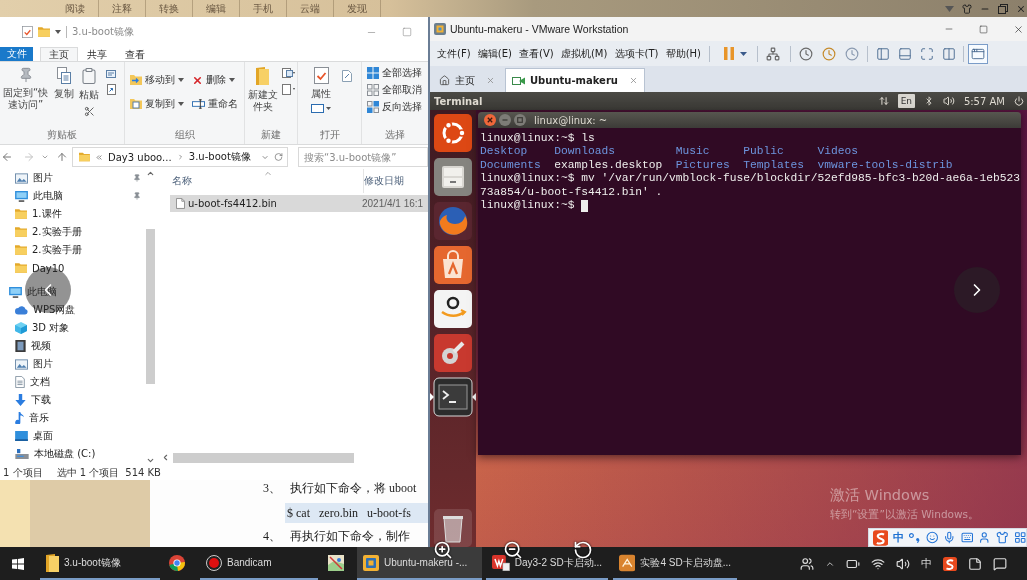  What do you see at coordinates (72, 436) in the screenshot?
I see `nav-item: 桌面` at bounding box center [72, 436].